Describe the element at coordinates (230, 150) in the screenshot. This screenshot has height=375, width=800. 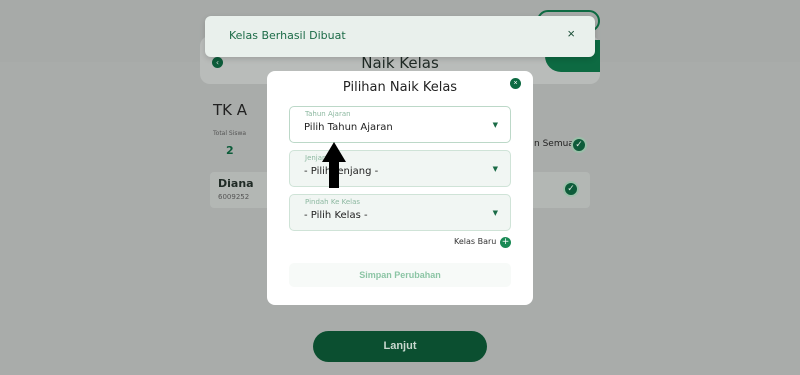
I see `total-students-value: 2` at that location.